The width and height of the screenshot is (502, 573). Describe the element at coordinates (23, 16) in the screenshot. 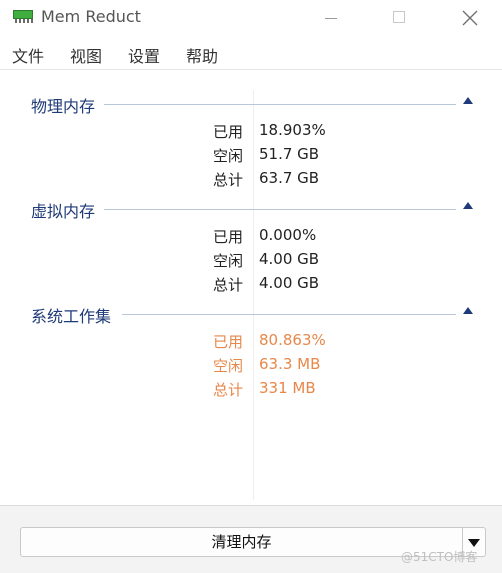

I see `memory-chip-icon` at that location.